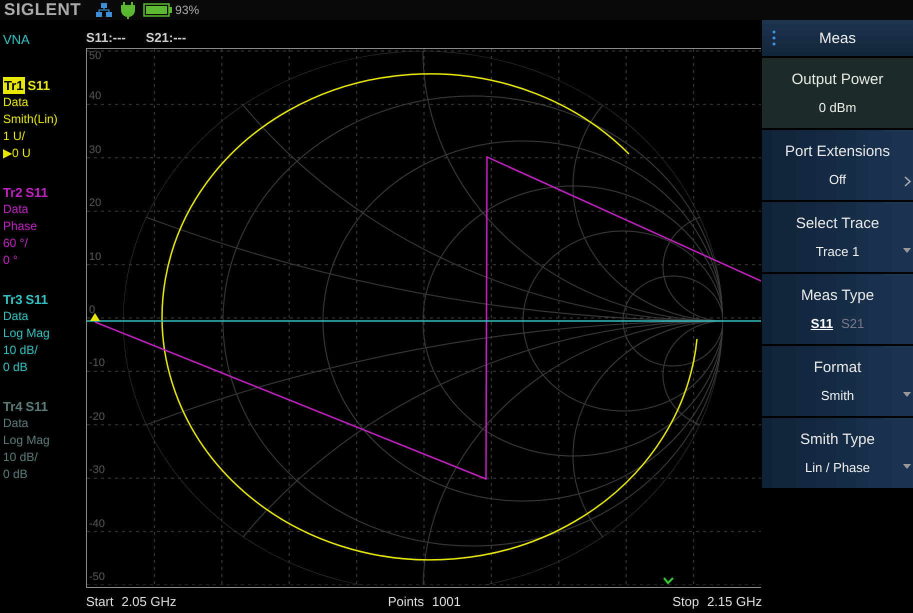 This screenshot has width=913, height=613. What do you see at coordinates (837, 367) in the screenshot?
I see `menu-item-label: Format` at bounding box center [837, 367].